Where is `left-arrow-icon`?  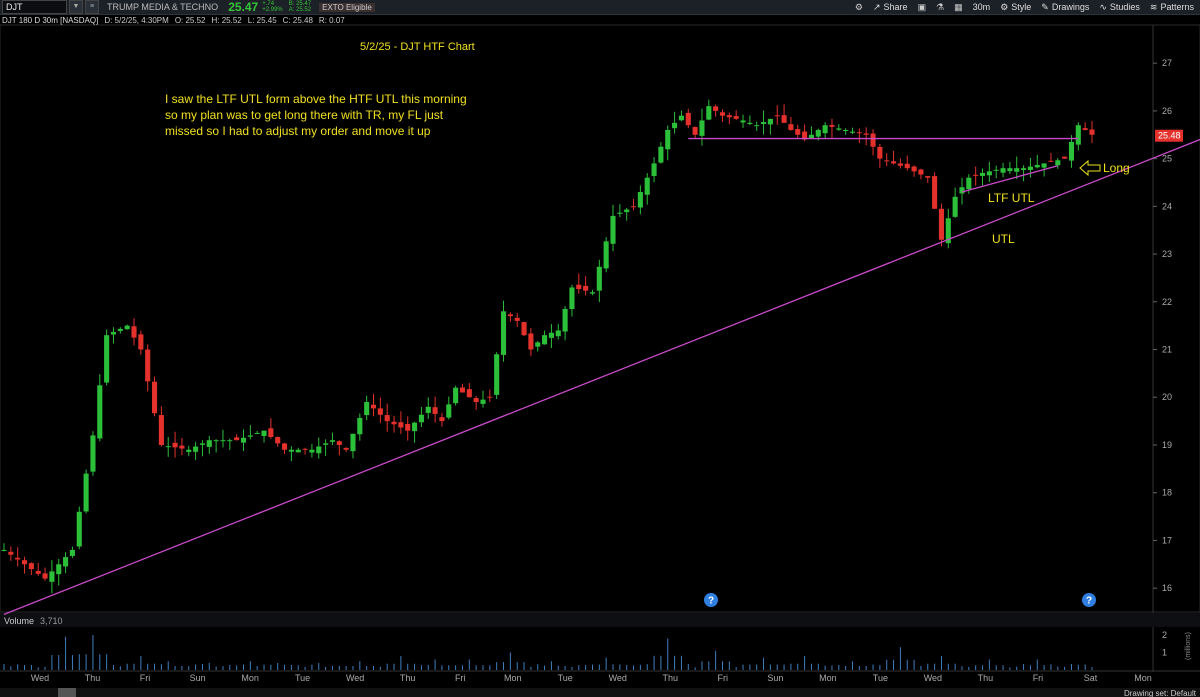
left-arrow-icon is located at coordinates (1090, 168).